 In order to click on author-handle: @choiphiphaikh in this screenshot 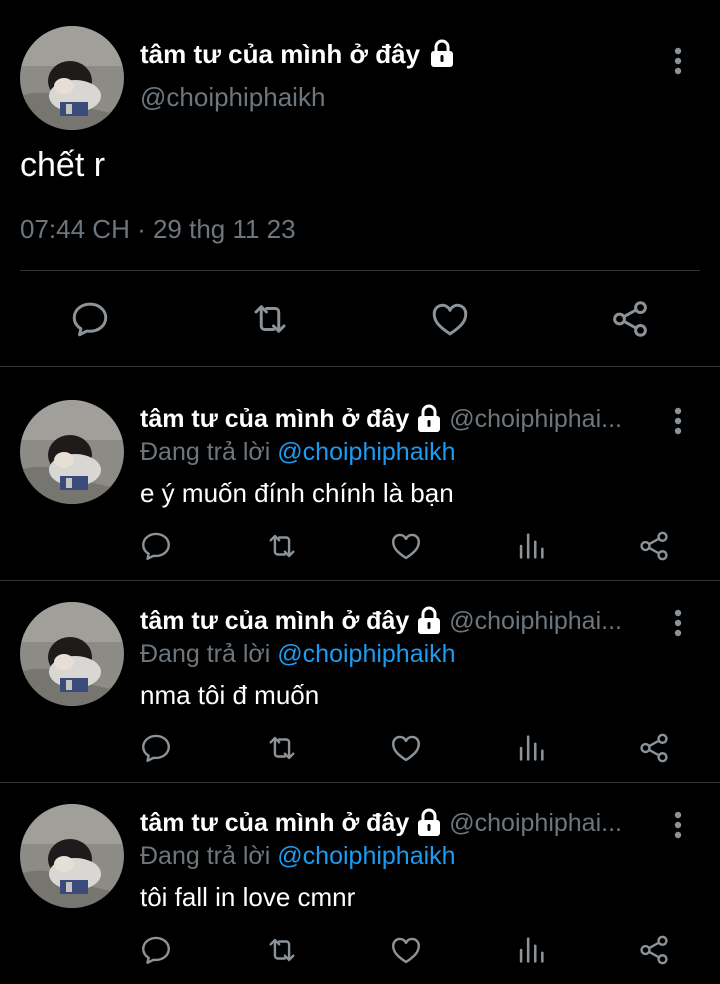, I will do `click(232, 97)`.